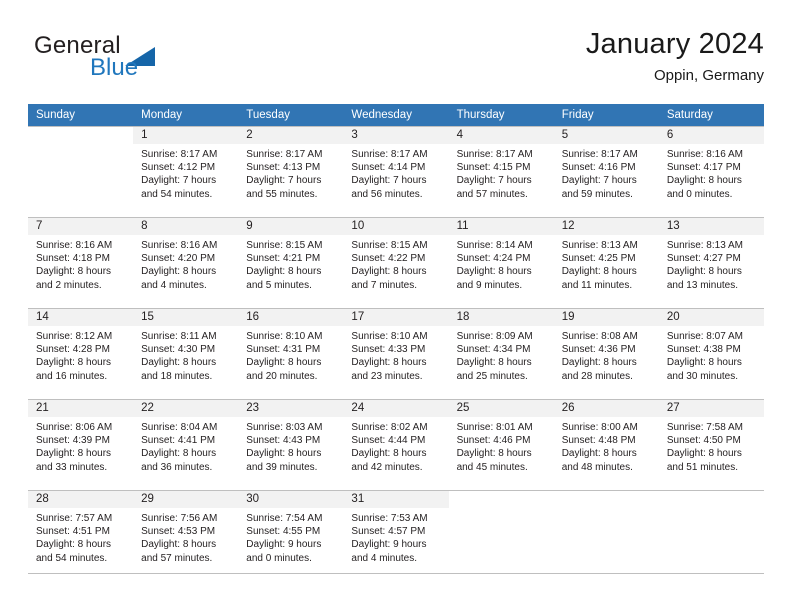  I want to click on day-sunset-text: Sunset: 4:21 PM, so click(283, 259).